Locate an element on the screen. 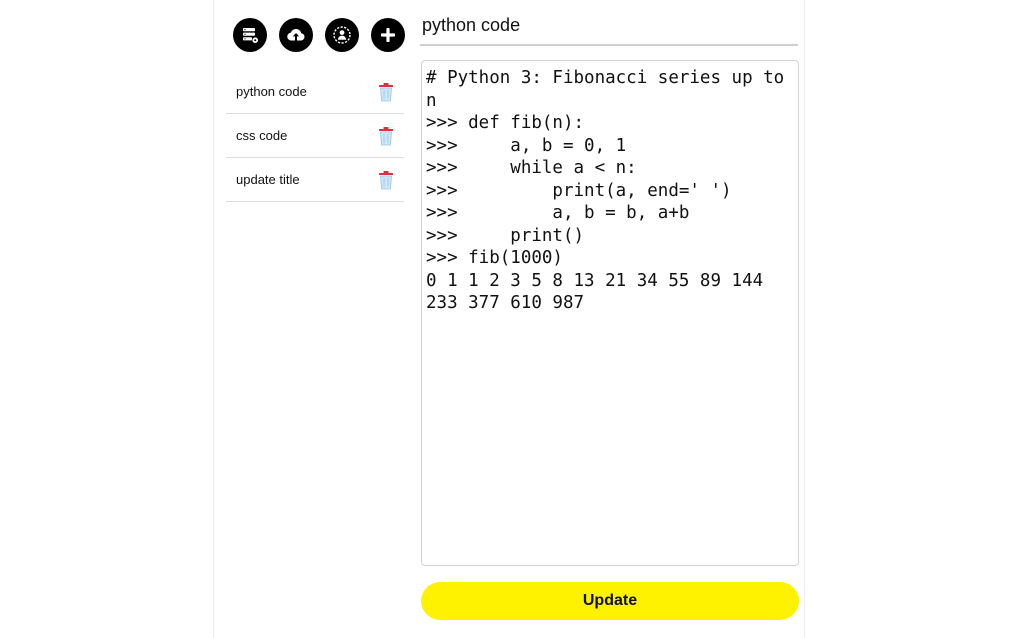 This screenshot has width=1020, height=638. upload-button is located at coordinates (296, 35).